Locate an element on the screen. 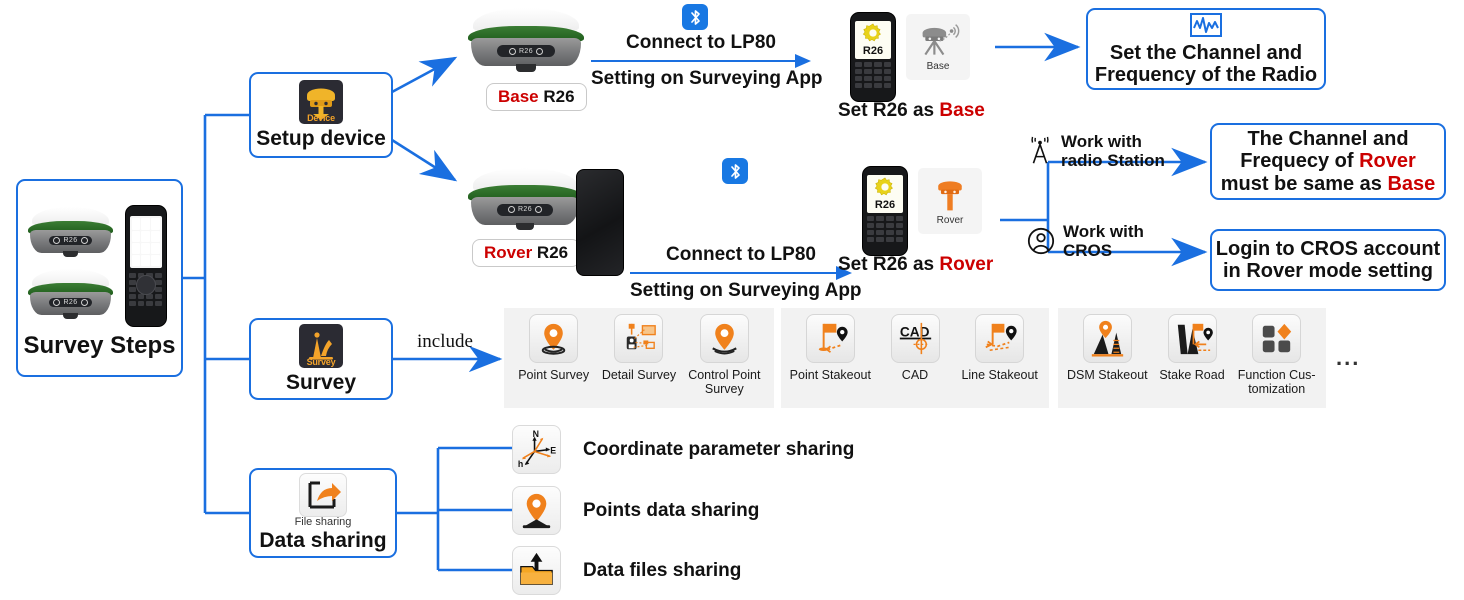 This screenshot has height=600, width=1464. base-arrow-bottom-label: Setting on Surveying App is located at coordinates (707, 78).